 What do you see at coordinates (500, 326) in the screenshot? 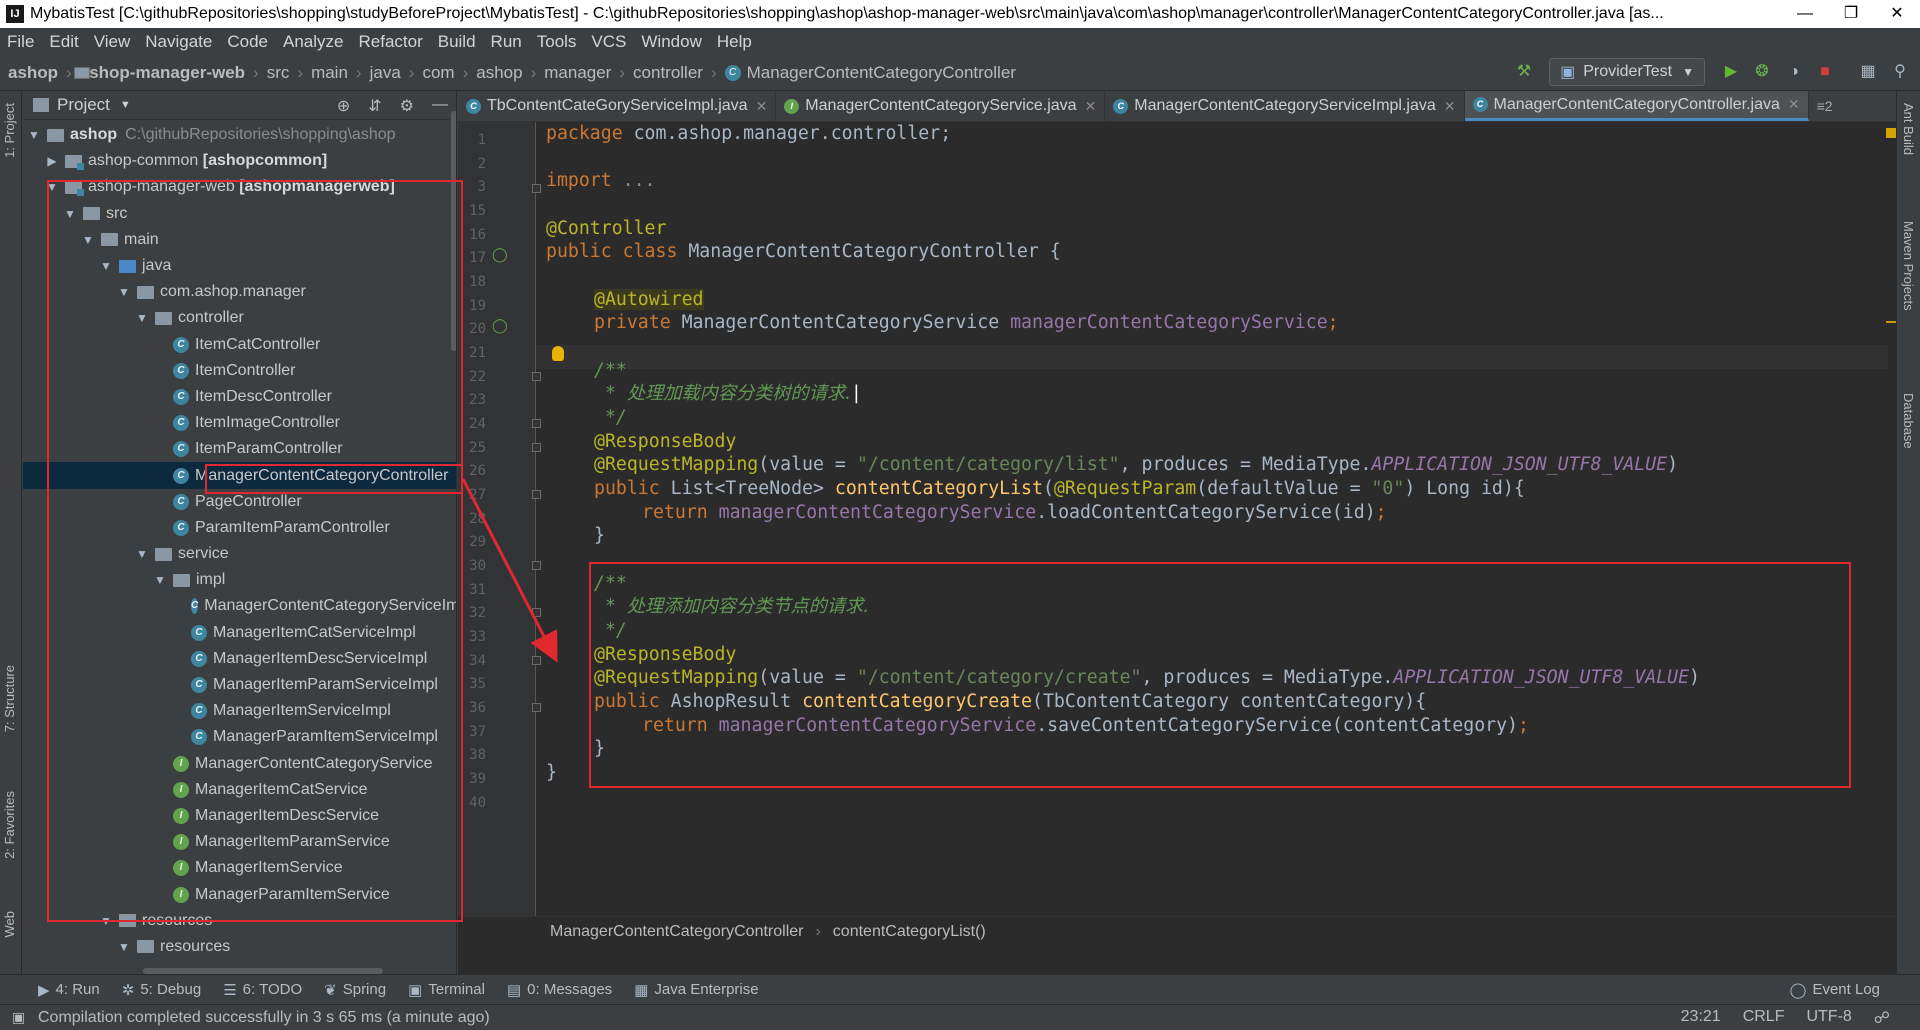
I see `autowired-gutter-icon: ◯` at bounding box center [500, 326].